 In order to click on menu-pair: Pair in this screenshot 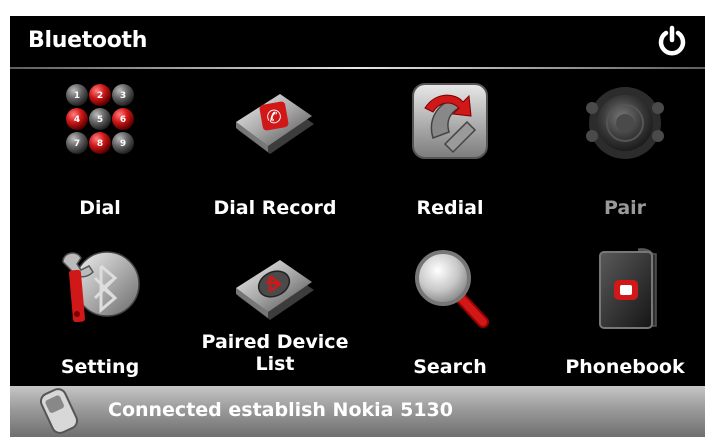, I will do `click(621, 153)`.